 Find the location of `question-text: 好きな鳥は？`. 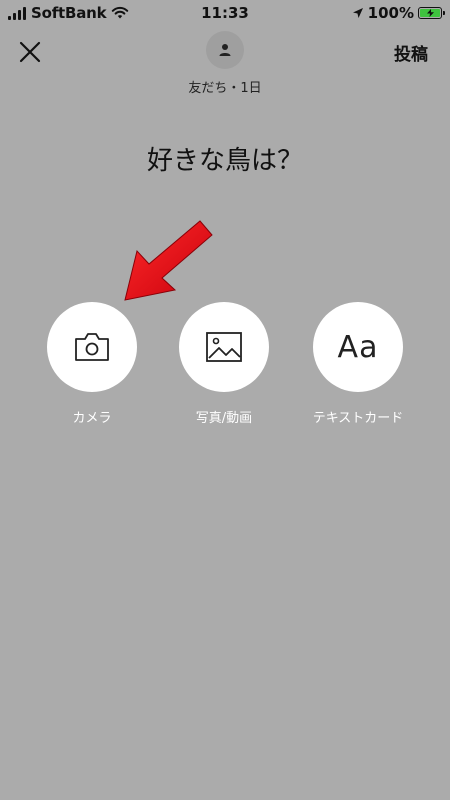

question-text: 好きな鳥は？ is located at coordinates (224, 161).